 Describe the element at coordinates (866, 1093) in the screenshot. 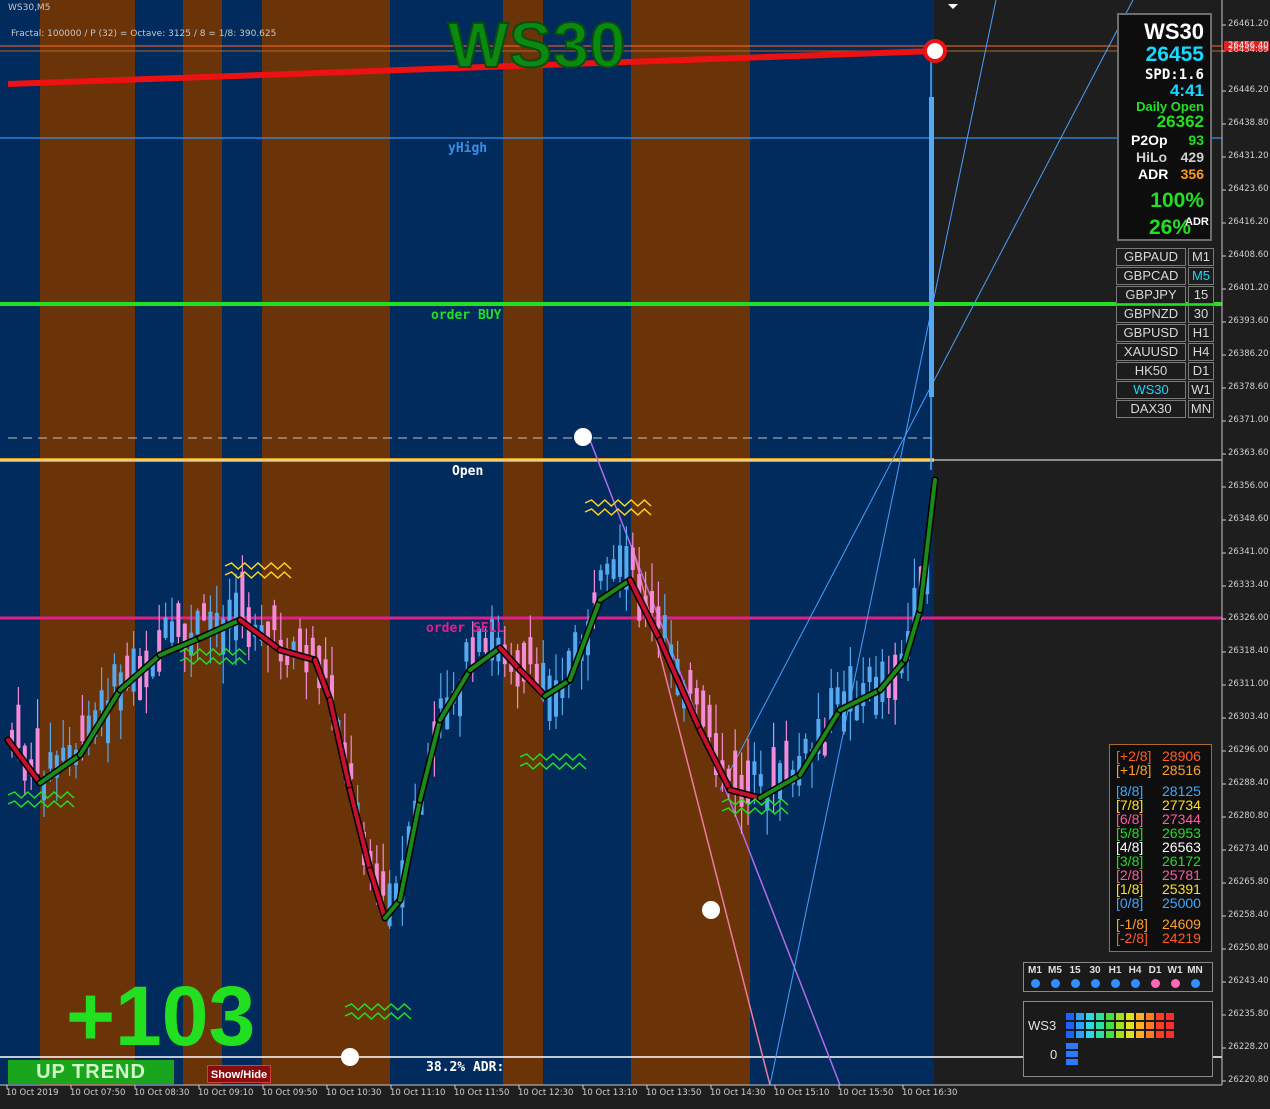

I see `time-tick-label: 10 Oct 15:50` at that location.